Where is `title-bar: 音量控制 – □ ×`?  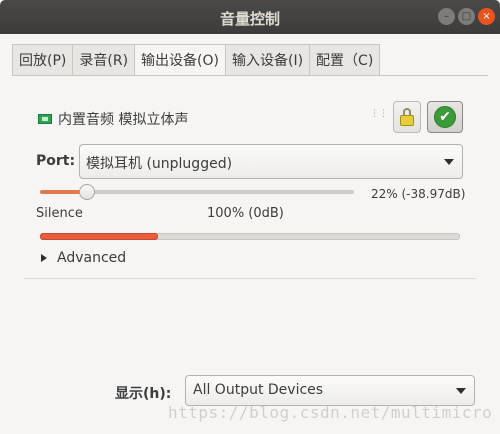 title-bar: 音量控制 – □ × is located at coordinates (250, 17).